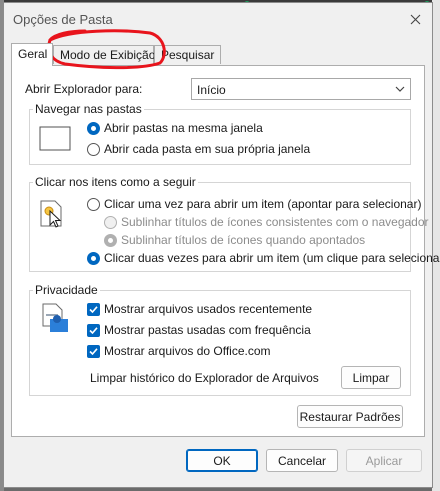 Image resolution: width=440 pixels, height=491 pixels. I want to click on close-button, so click(415, 19).